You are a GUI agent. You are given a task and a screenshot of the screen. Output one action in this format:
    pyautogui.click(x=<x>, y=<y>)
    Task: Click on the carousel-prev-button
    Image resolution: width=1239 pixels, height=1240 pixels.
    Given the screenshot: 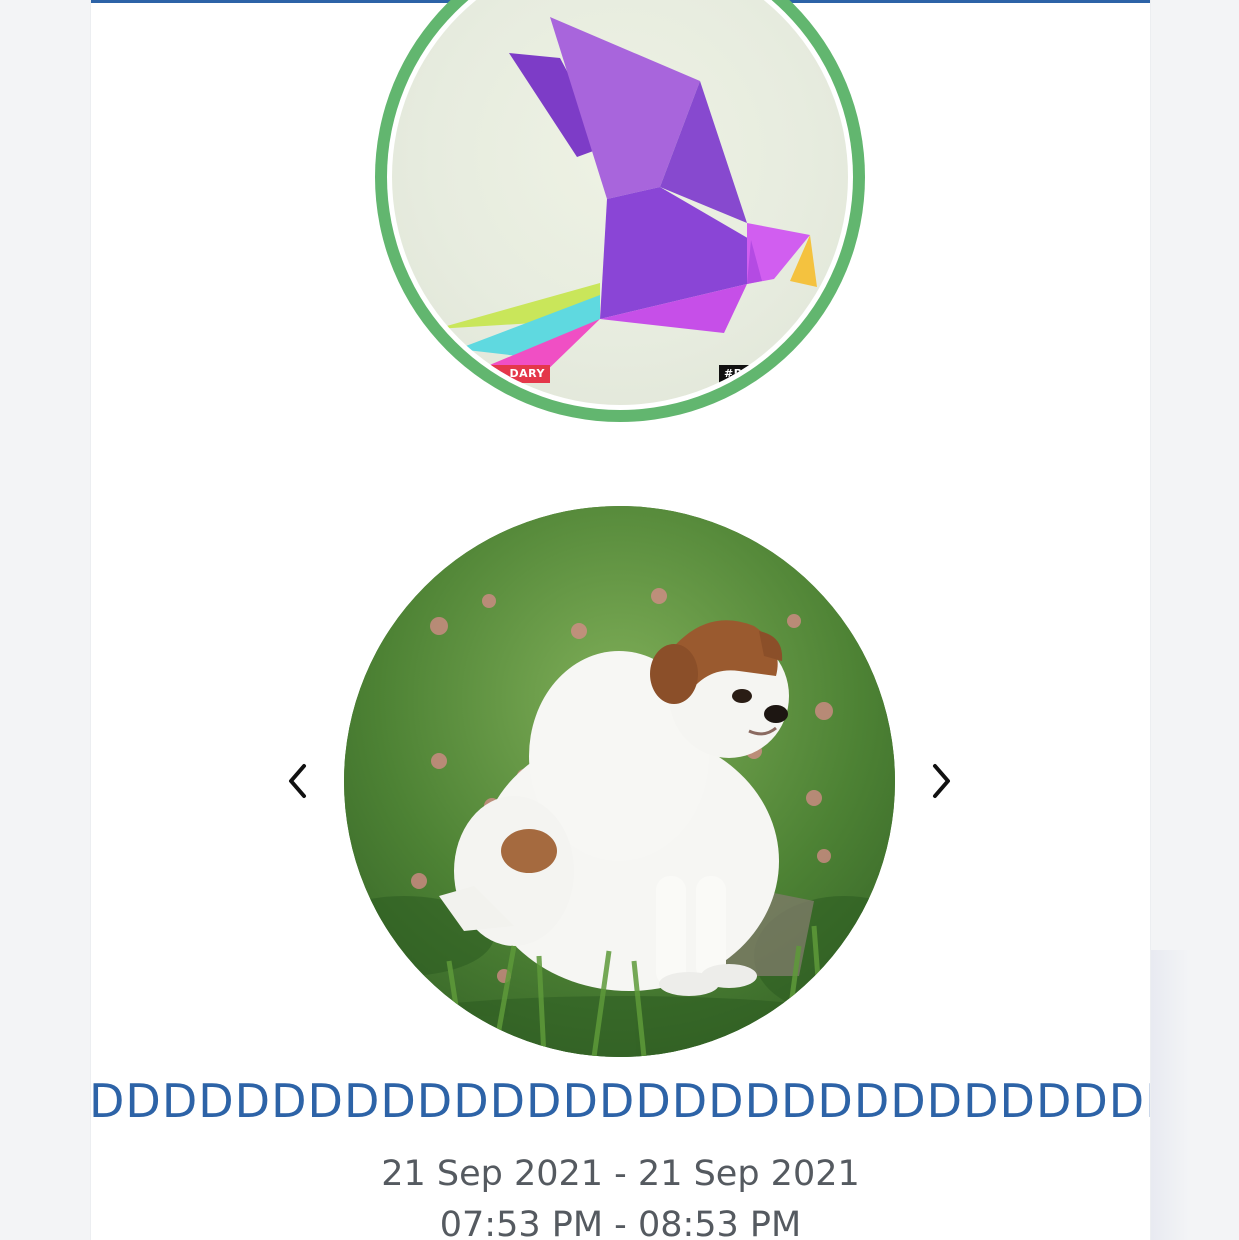 What is the action you would take?
    pyautogui.click(x=299, y=781)
    